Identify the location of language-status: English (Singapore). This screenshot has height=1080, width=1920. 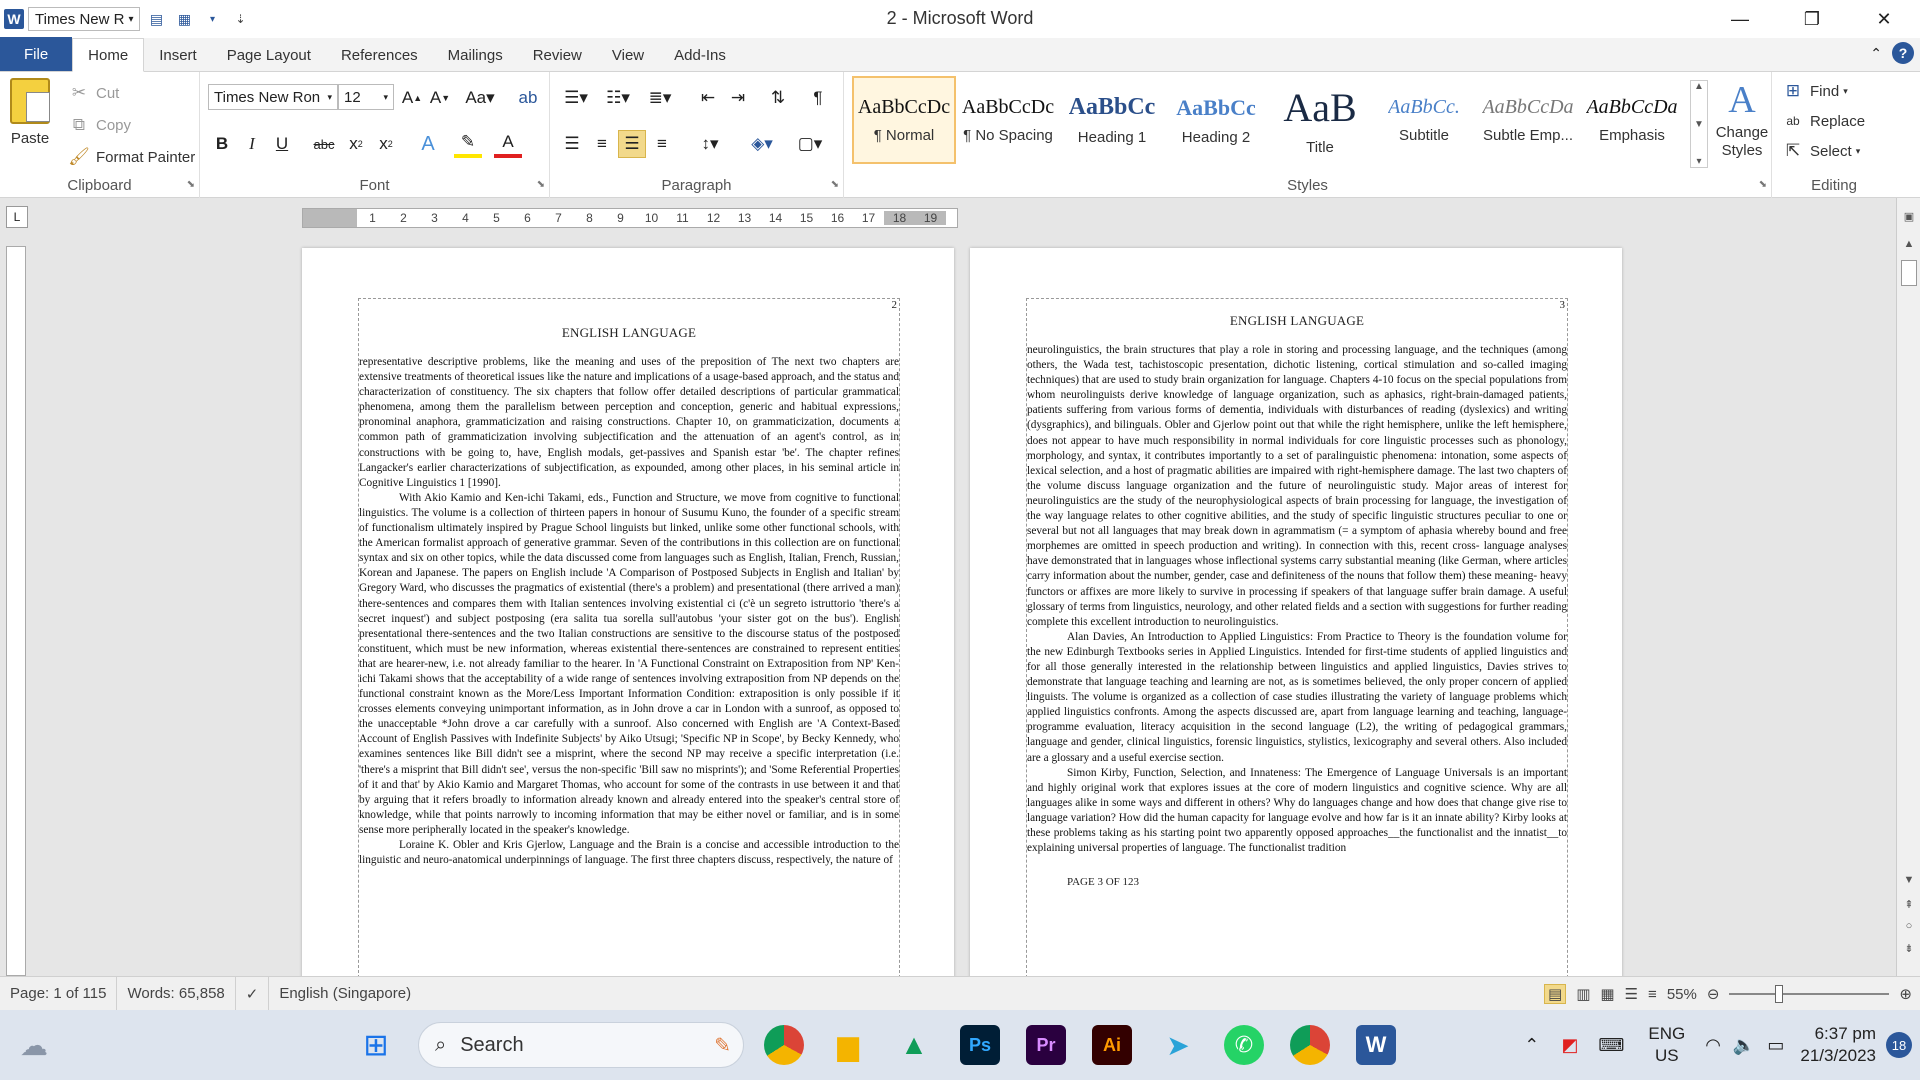
(345, 994).